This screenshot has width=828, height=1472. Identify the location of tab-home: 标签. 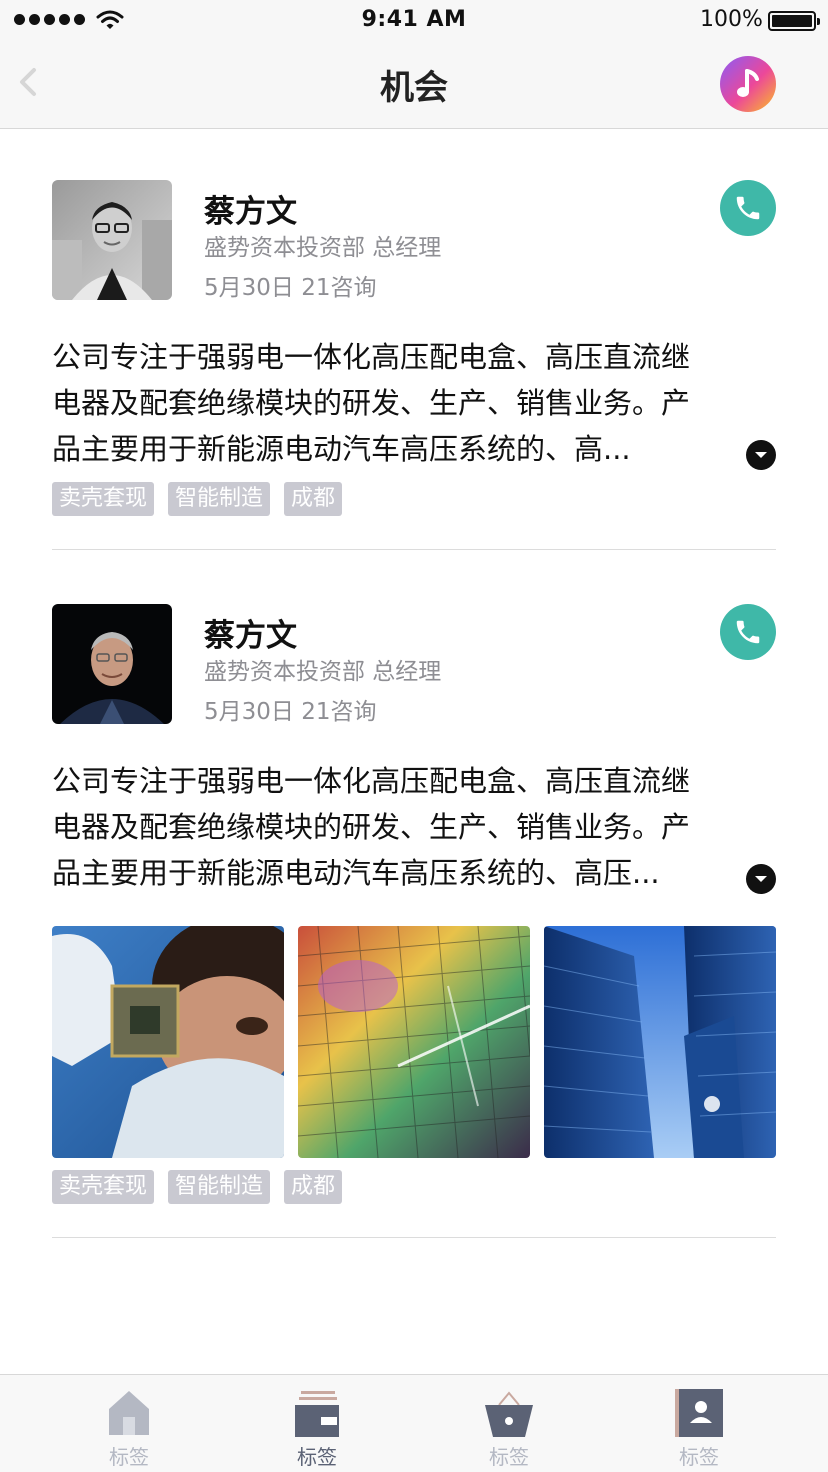
(129, 1428).